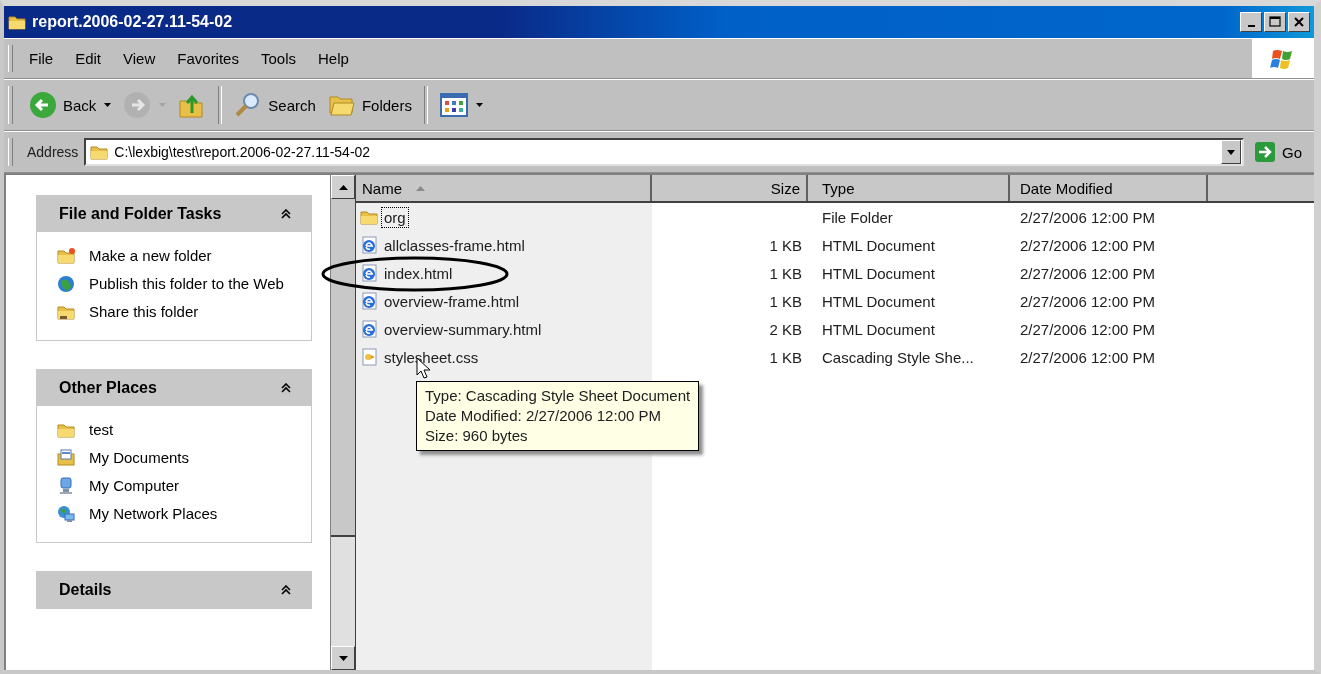 This screenshot has width=1321, height=674. What do you see at coordinates (343, 187) in the screenshot?
I see `scroll-up-icon` at bounding box center [343, 187].